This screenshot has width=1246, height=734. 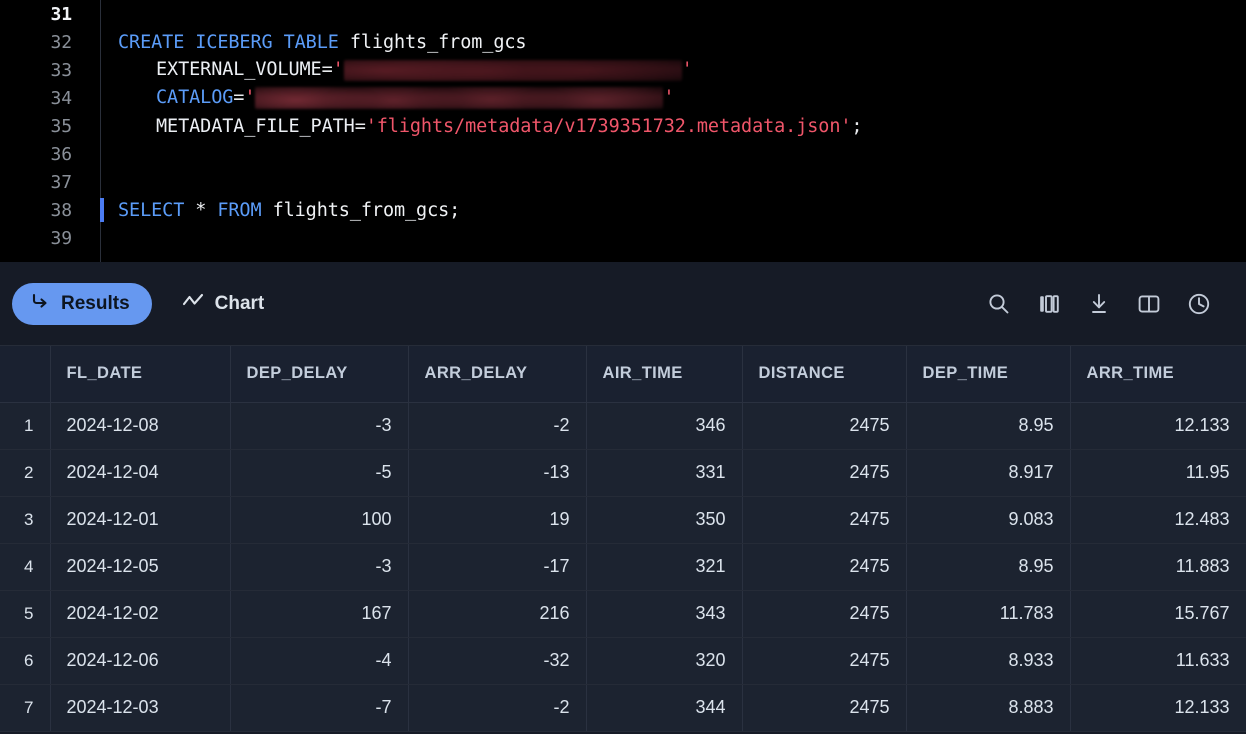 I want to click on code-token: flights_from_gcs;, so click(x=366, y=210).